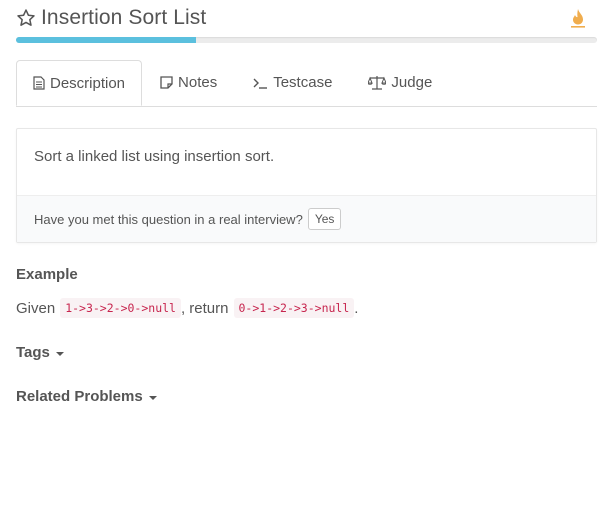 The image size is (614, 515). I want to click on related-problems-heading: Related Problems, so click(79, 396).